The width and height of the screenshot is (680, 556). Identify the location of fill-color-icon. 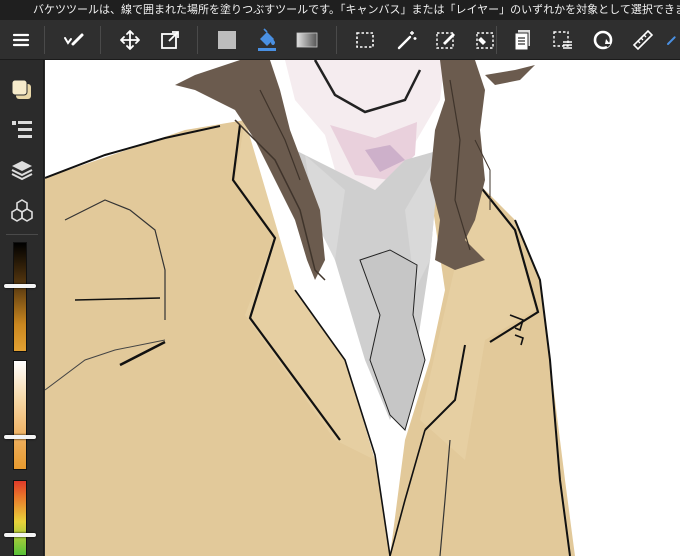
(227, 40).